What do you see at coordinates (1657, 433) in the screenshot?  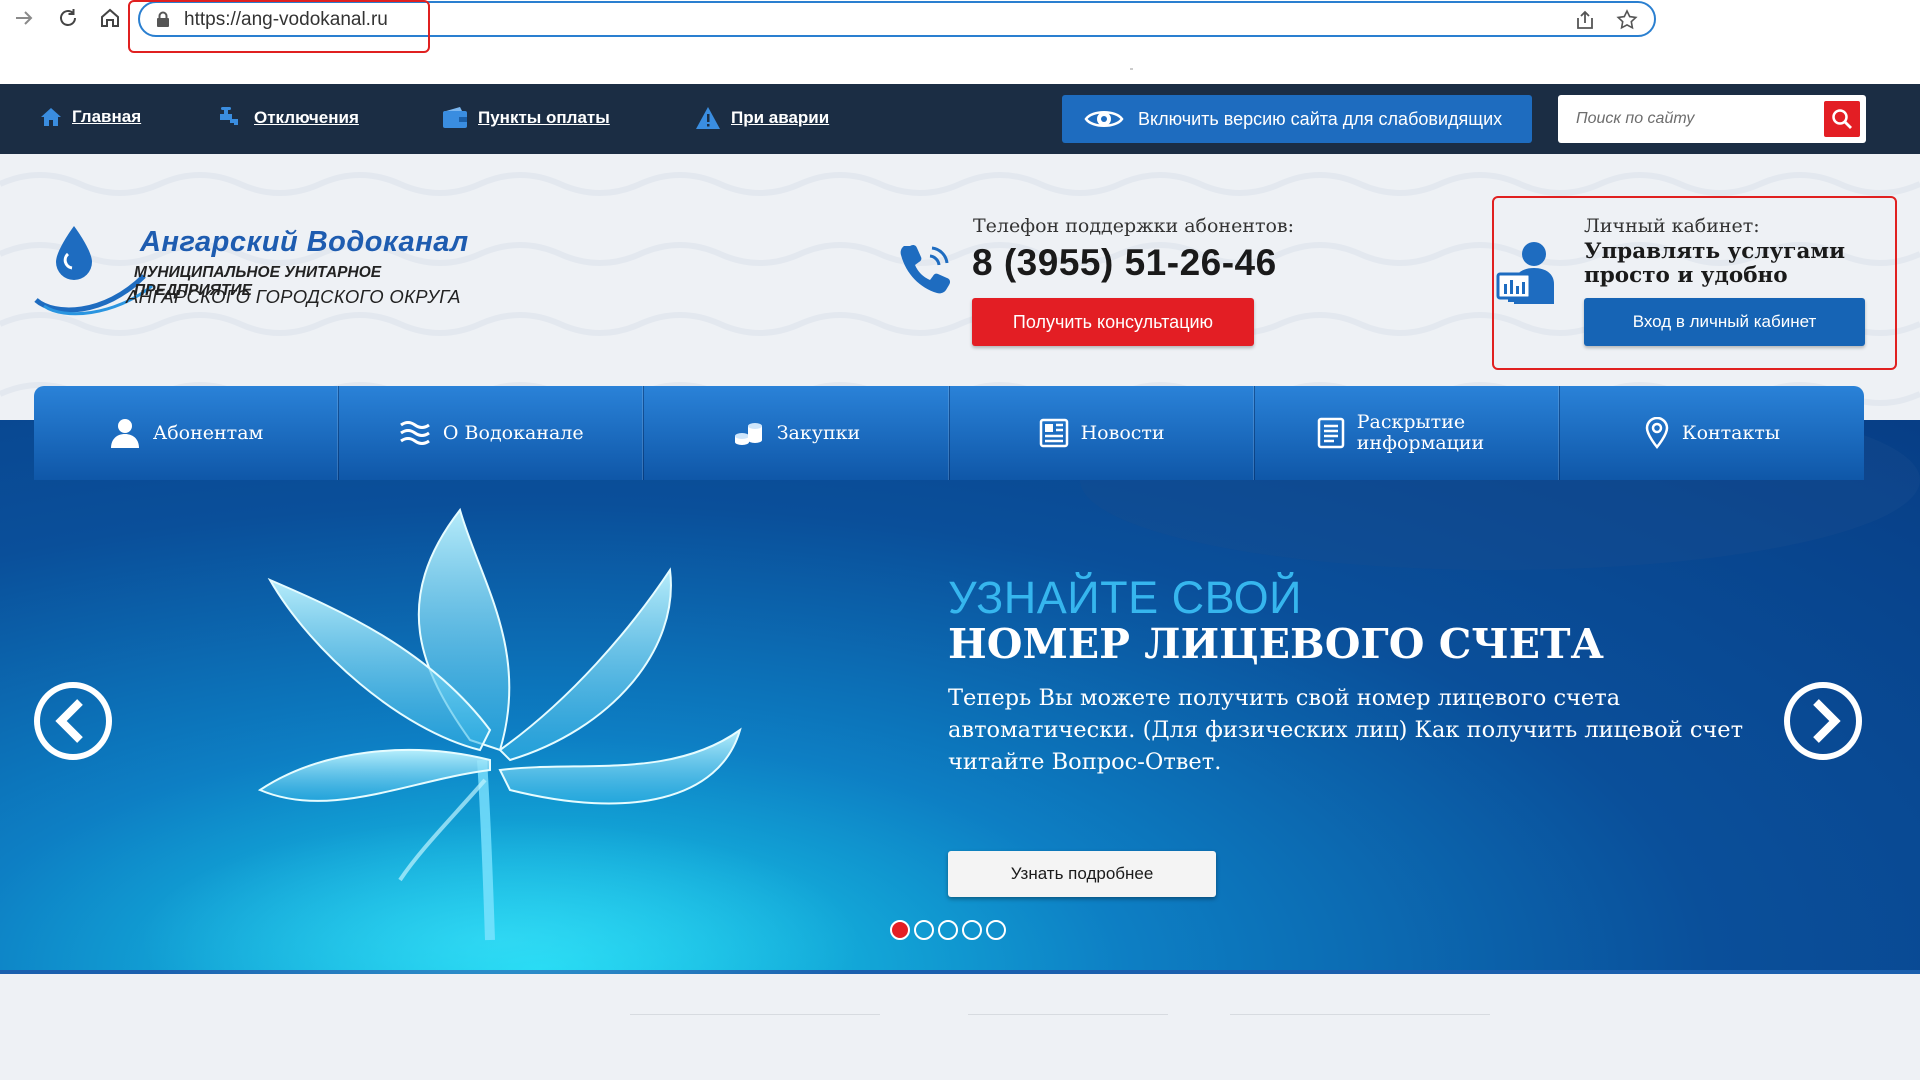 I see `location-pin-icon` at bounding box center [1657, 433].